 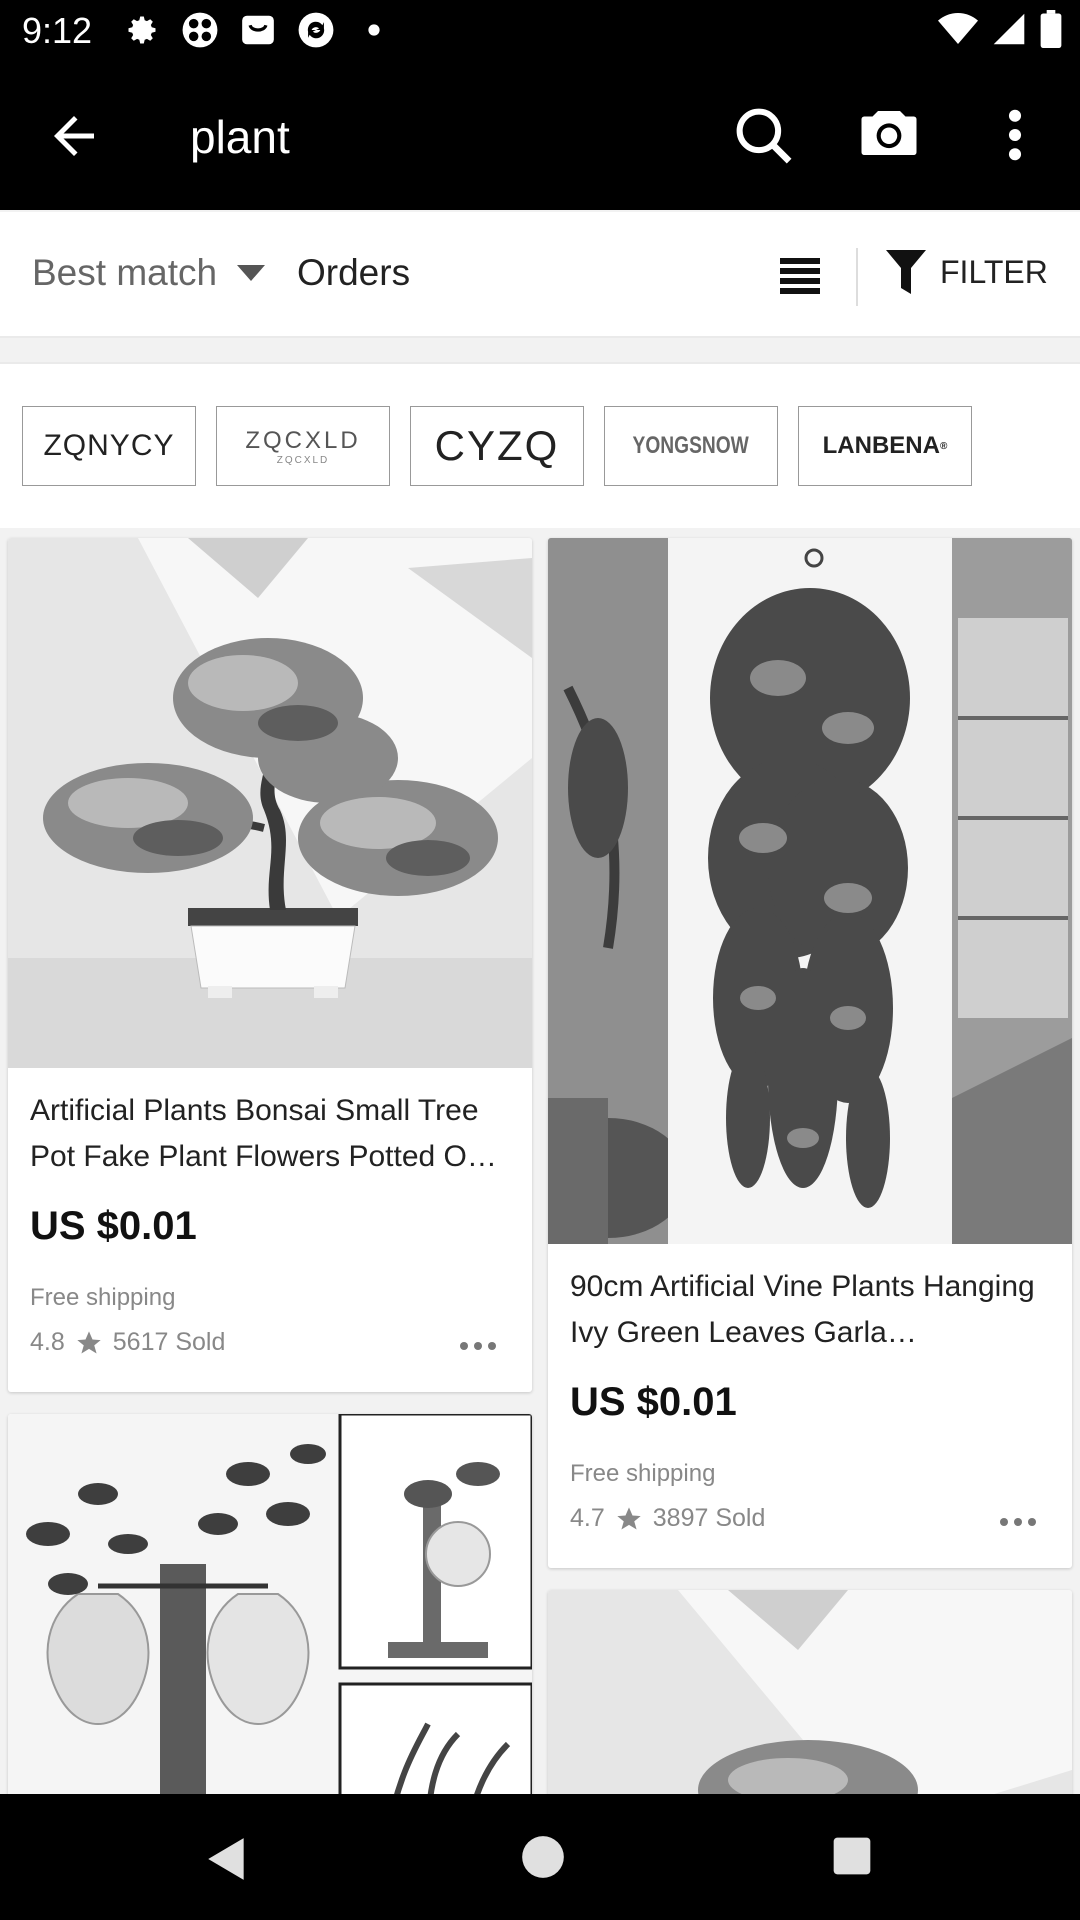 I want to click on product-card, so click(x=270, y=1624).